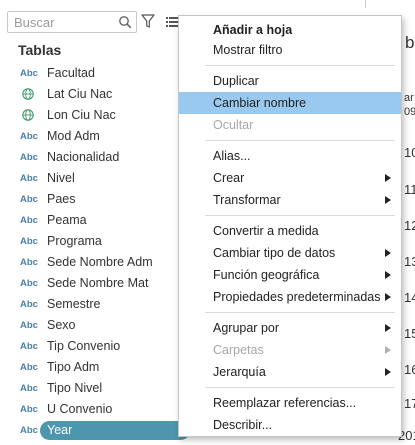 This screenshot has width=415, height=445. I want to click on menu-item-transform: Transformar, so click(290, 200).